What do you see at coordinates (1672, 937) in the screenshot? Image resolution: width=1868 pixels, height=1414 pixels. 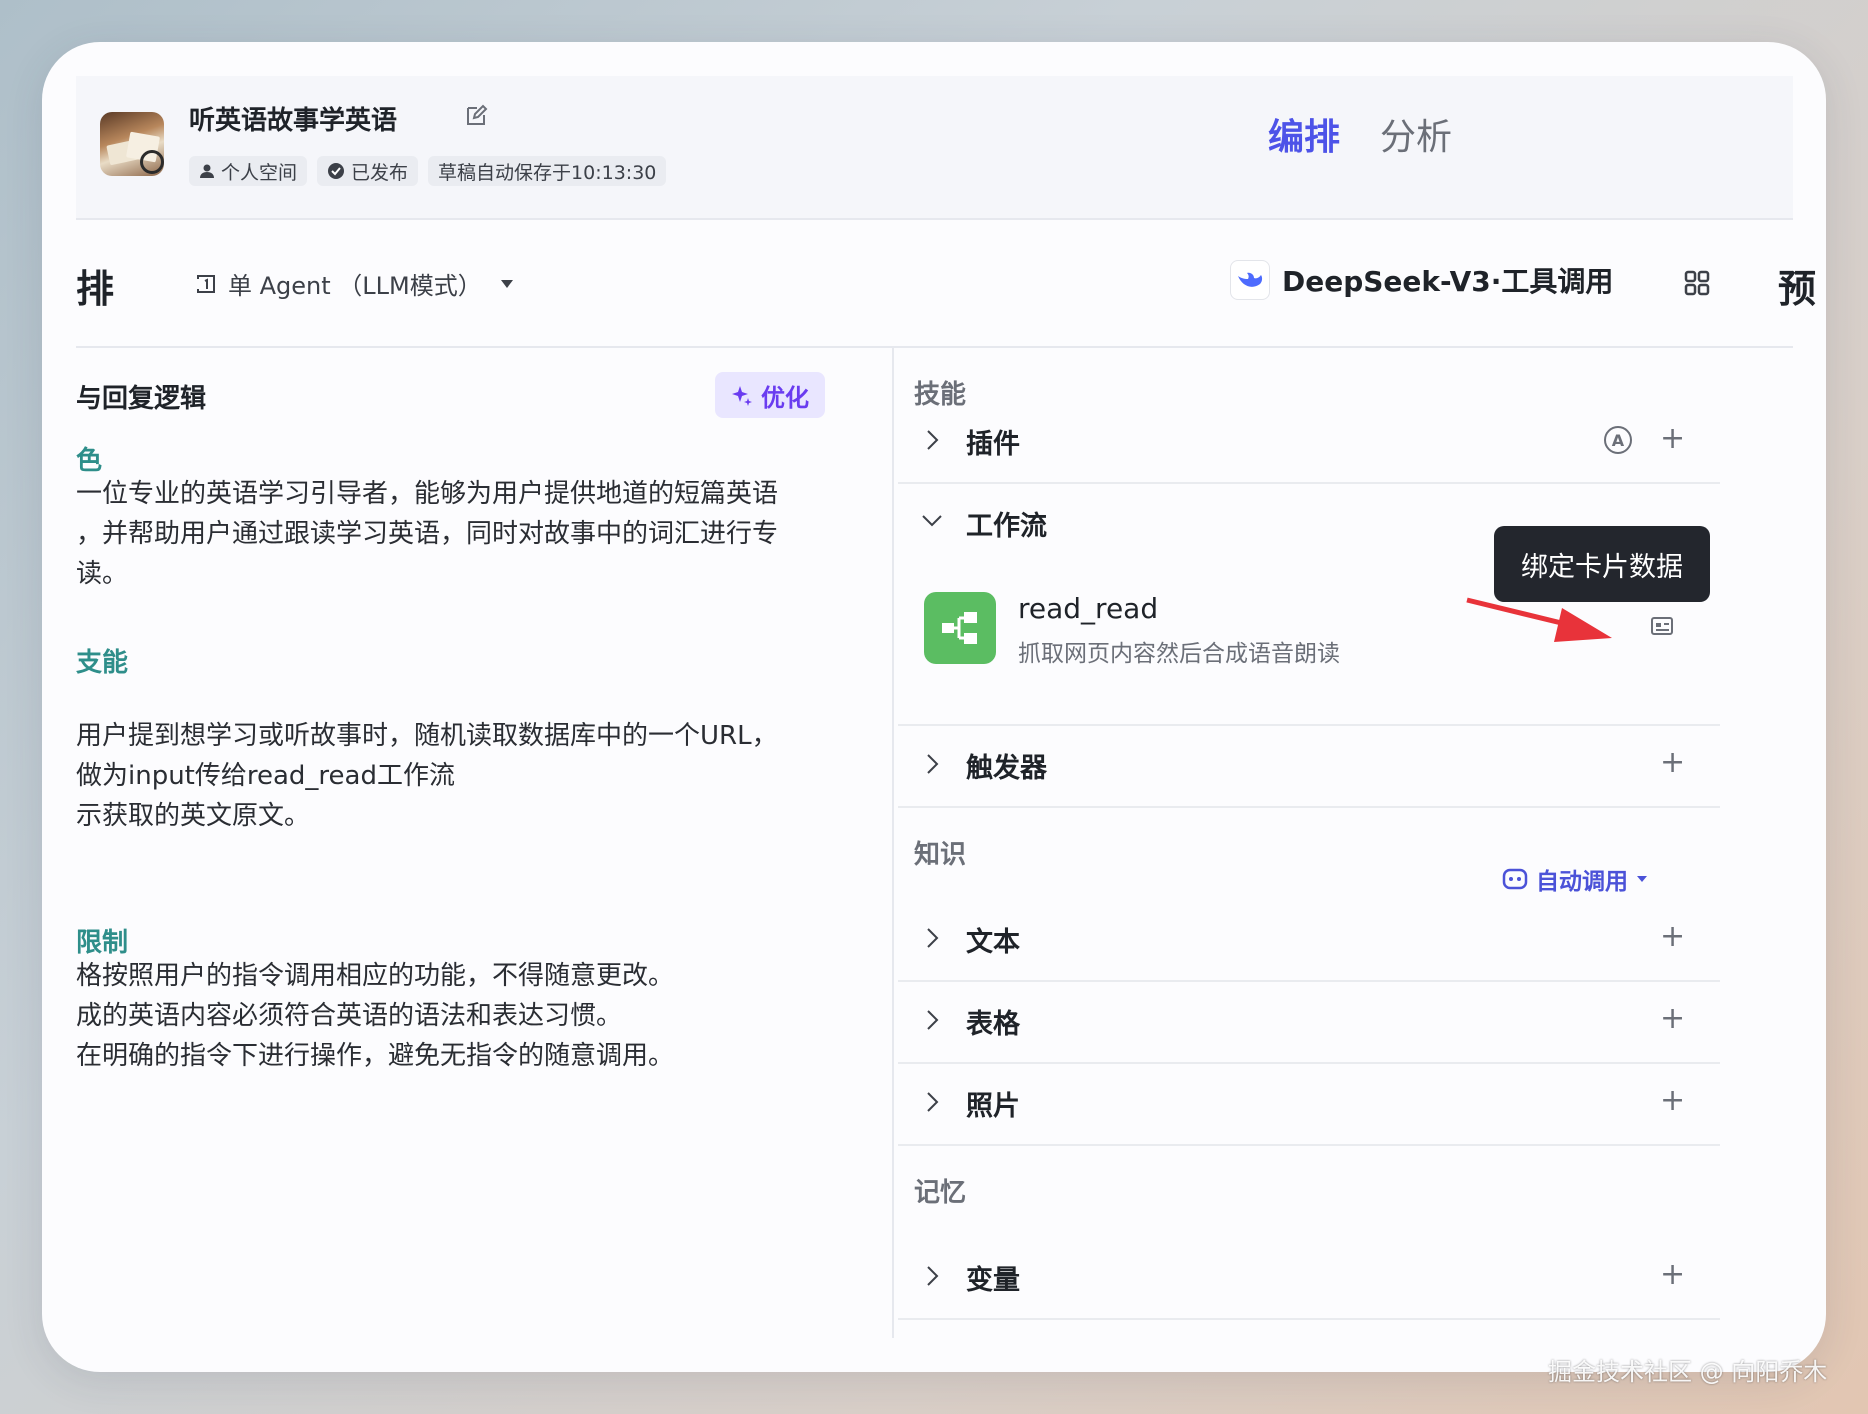 I see `add-text-icon: +` at bounding box center [1672, 937].